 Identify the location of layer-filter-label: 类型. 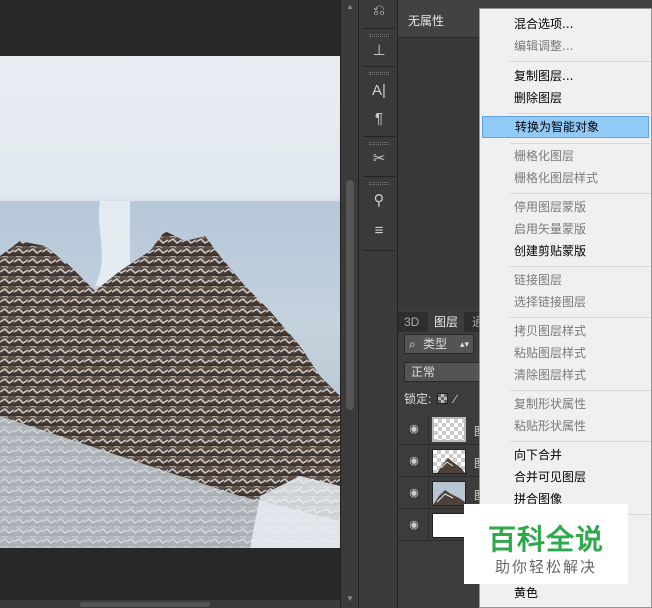
(435, 344).